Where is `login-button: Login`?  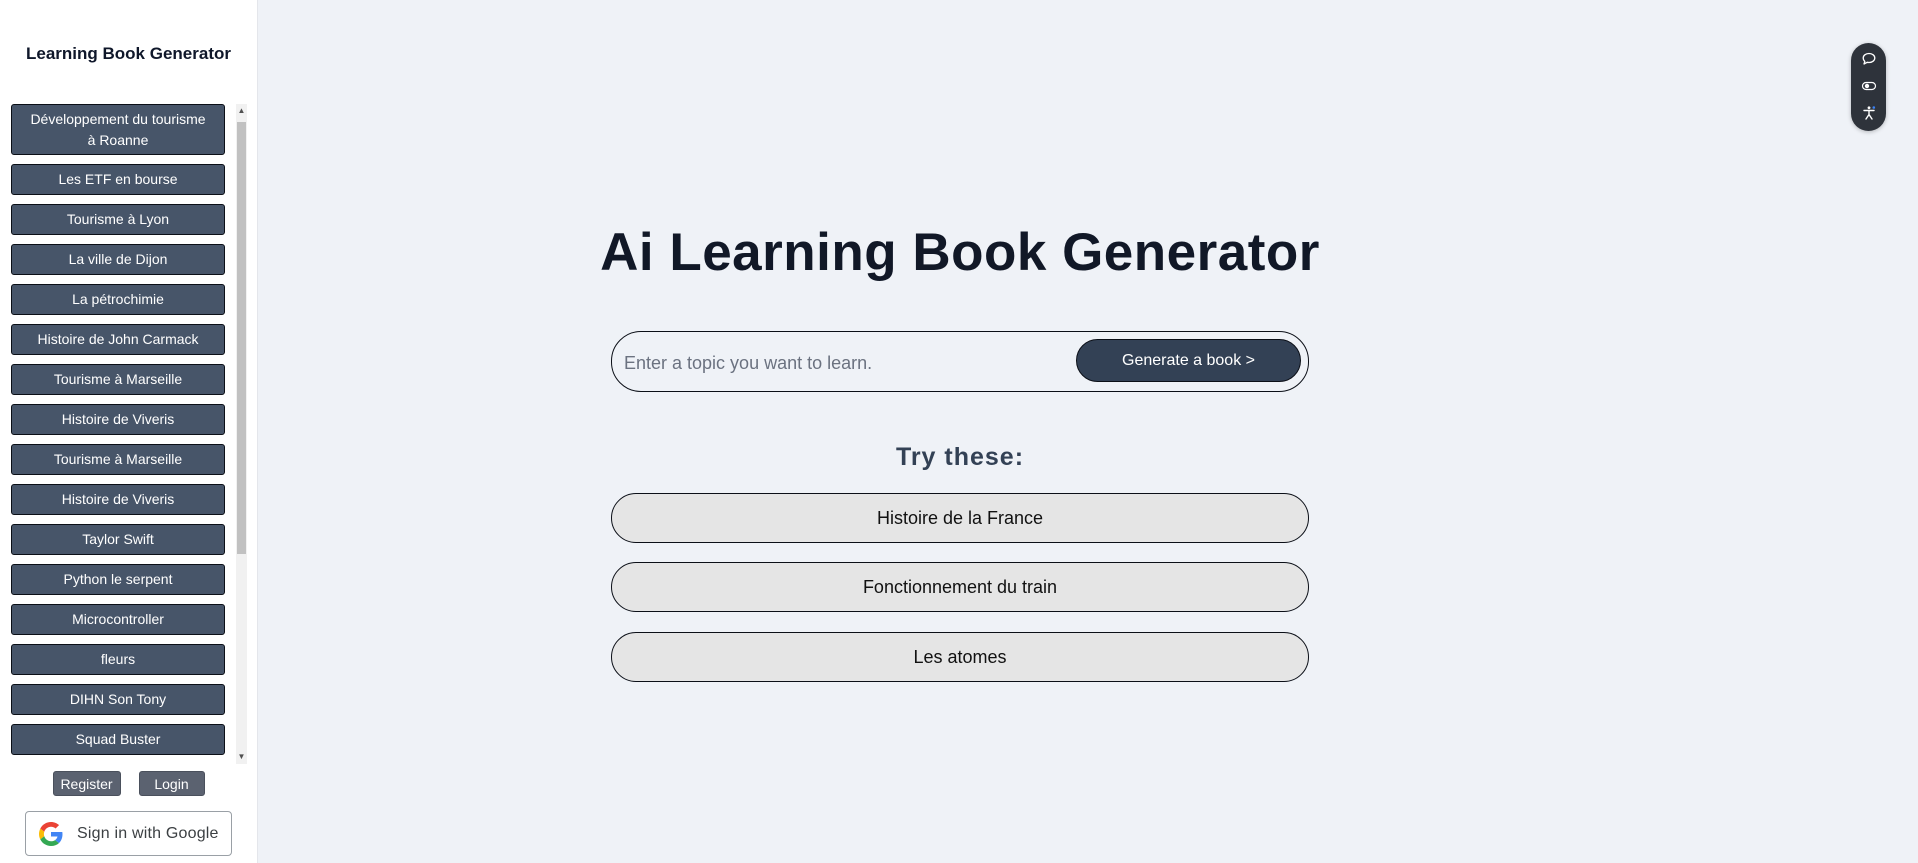
login-button: Login is located at coordinates (171, 783).